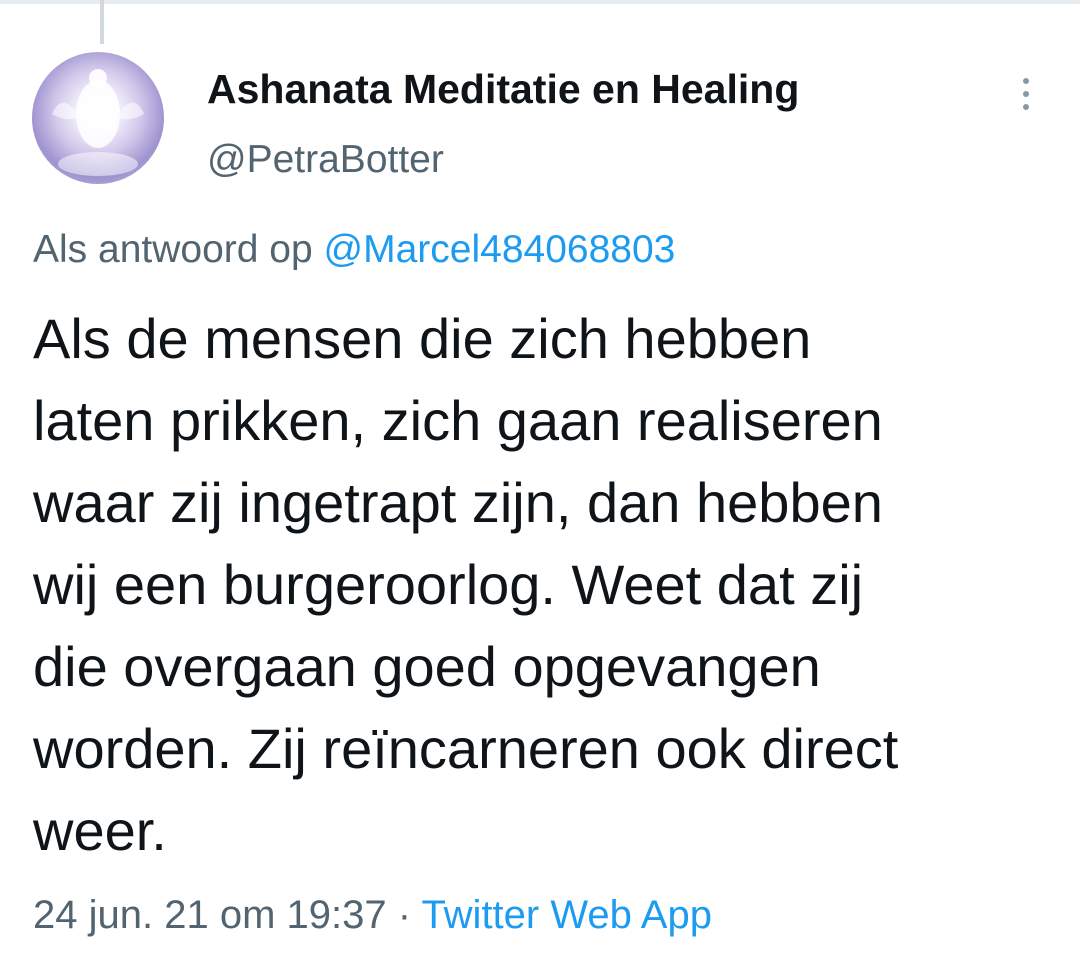 This screenshot has width=1080, height=978. Describe the element at coordinates (210, 915) in the screenshot. I see `tweet-timestamp: 24 jun. 21 om 19:37` at that location.